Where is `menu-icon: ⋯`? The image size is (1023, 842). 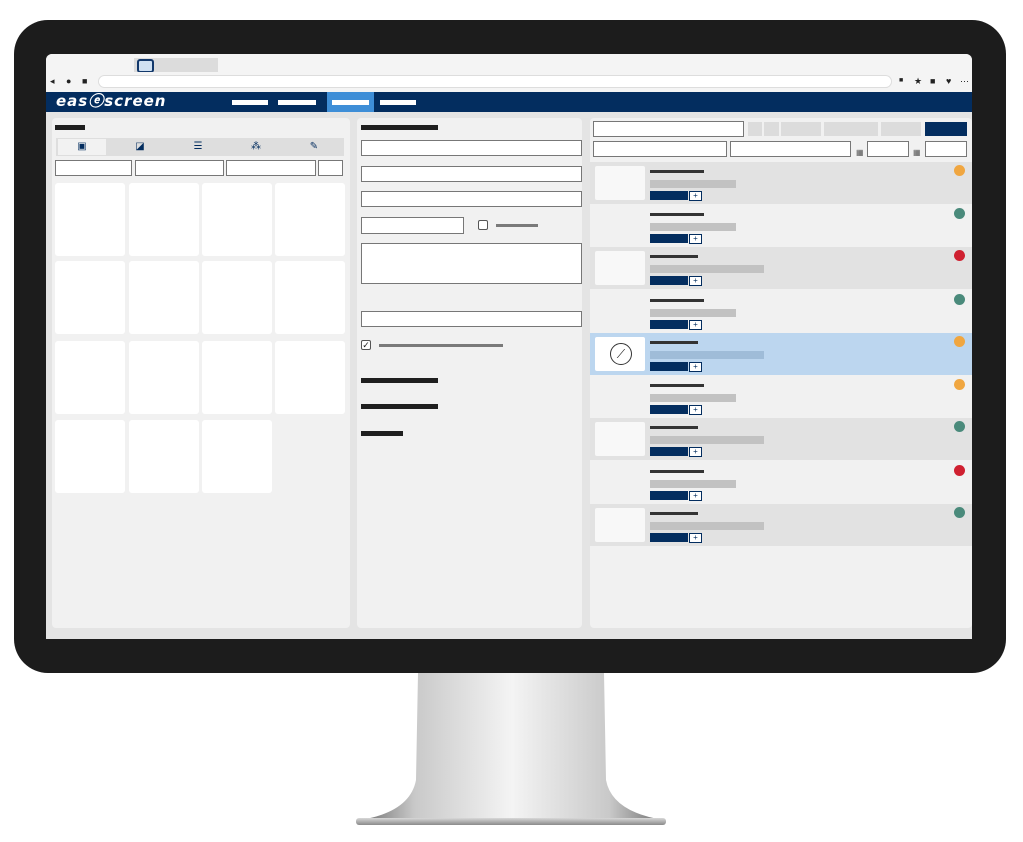 menu-icon: ⋯ is located at coordinates (964, 81).